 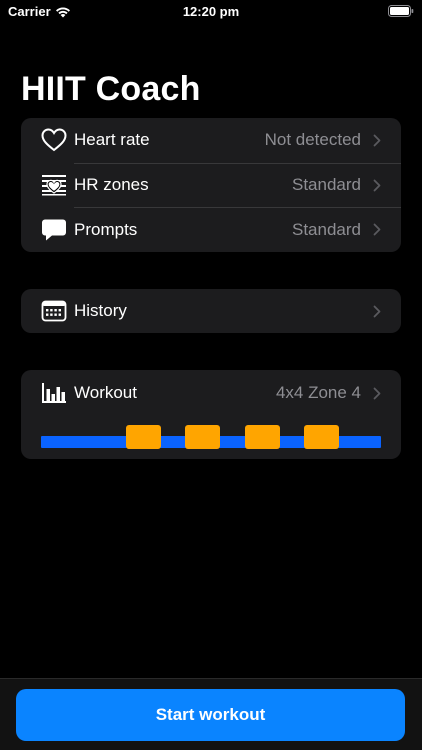 I want to click on heart-icon, so click(x=54, y=140).